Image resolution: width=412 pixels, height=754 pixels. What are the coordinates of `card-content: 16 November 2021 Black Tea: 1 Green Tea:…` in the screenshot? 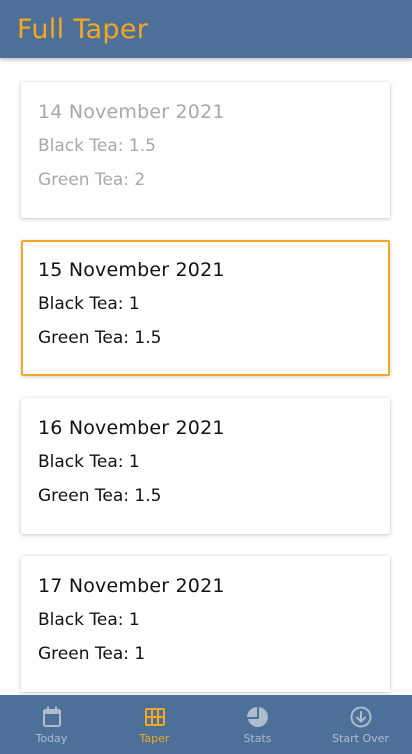 It's located at (209, 462).